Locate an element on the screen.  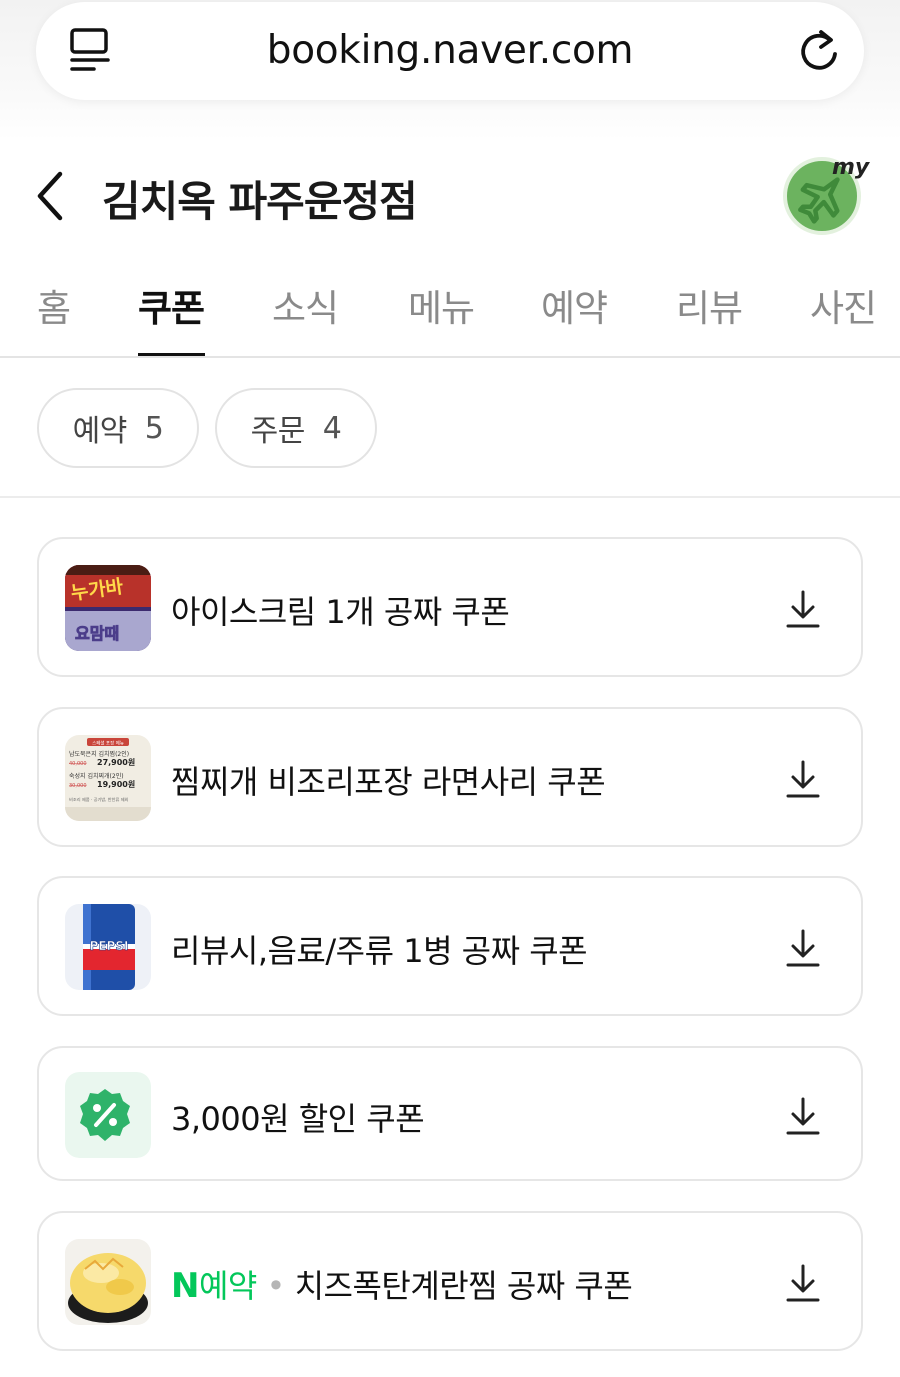
svg-text: 19,900원 is located at coordinates (116, 784).